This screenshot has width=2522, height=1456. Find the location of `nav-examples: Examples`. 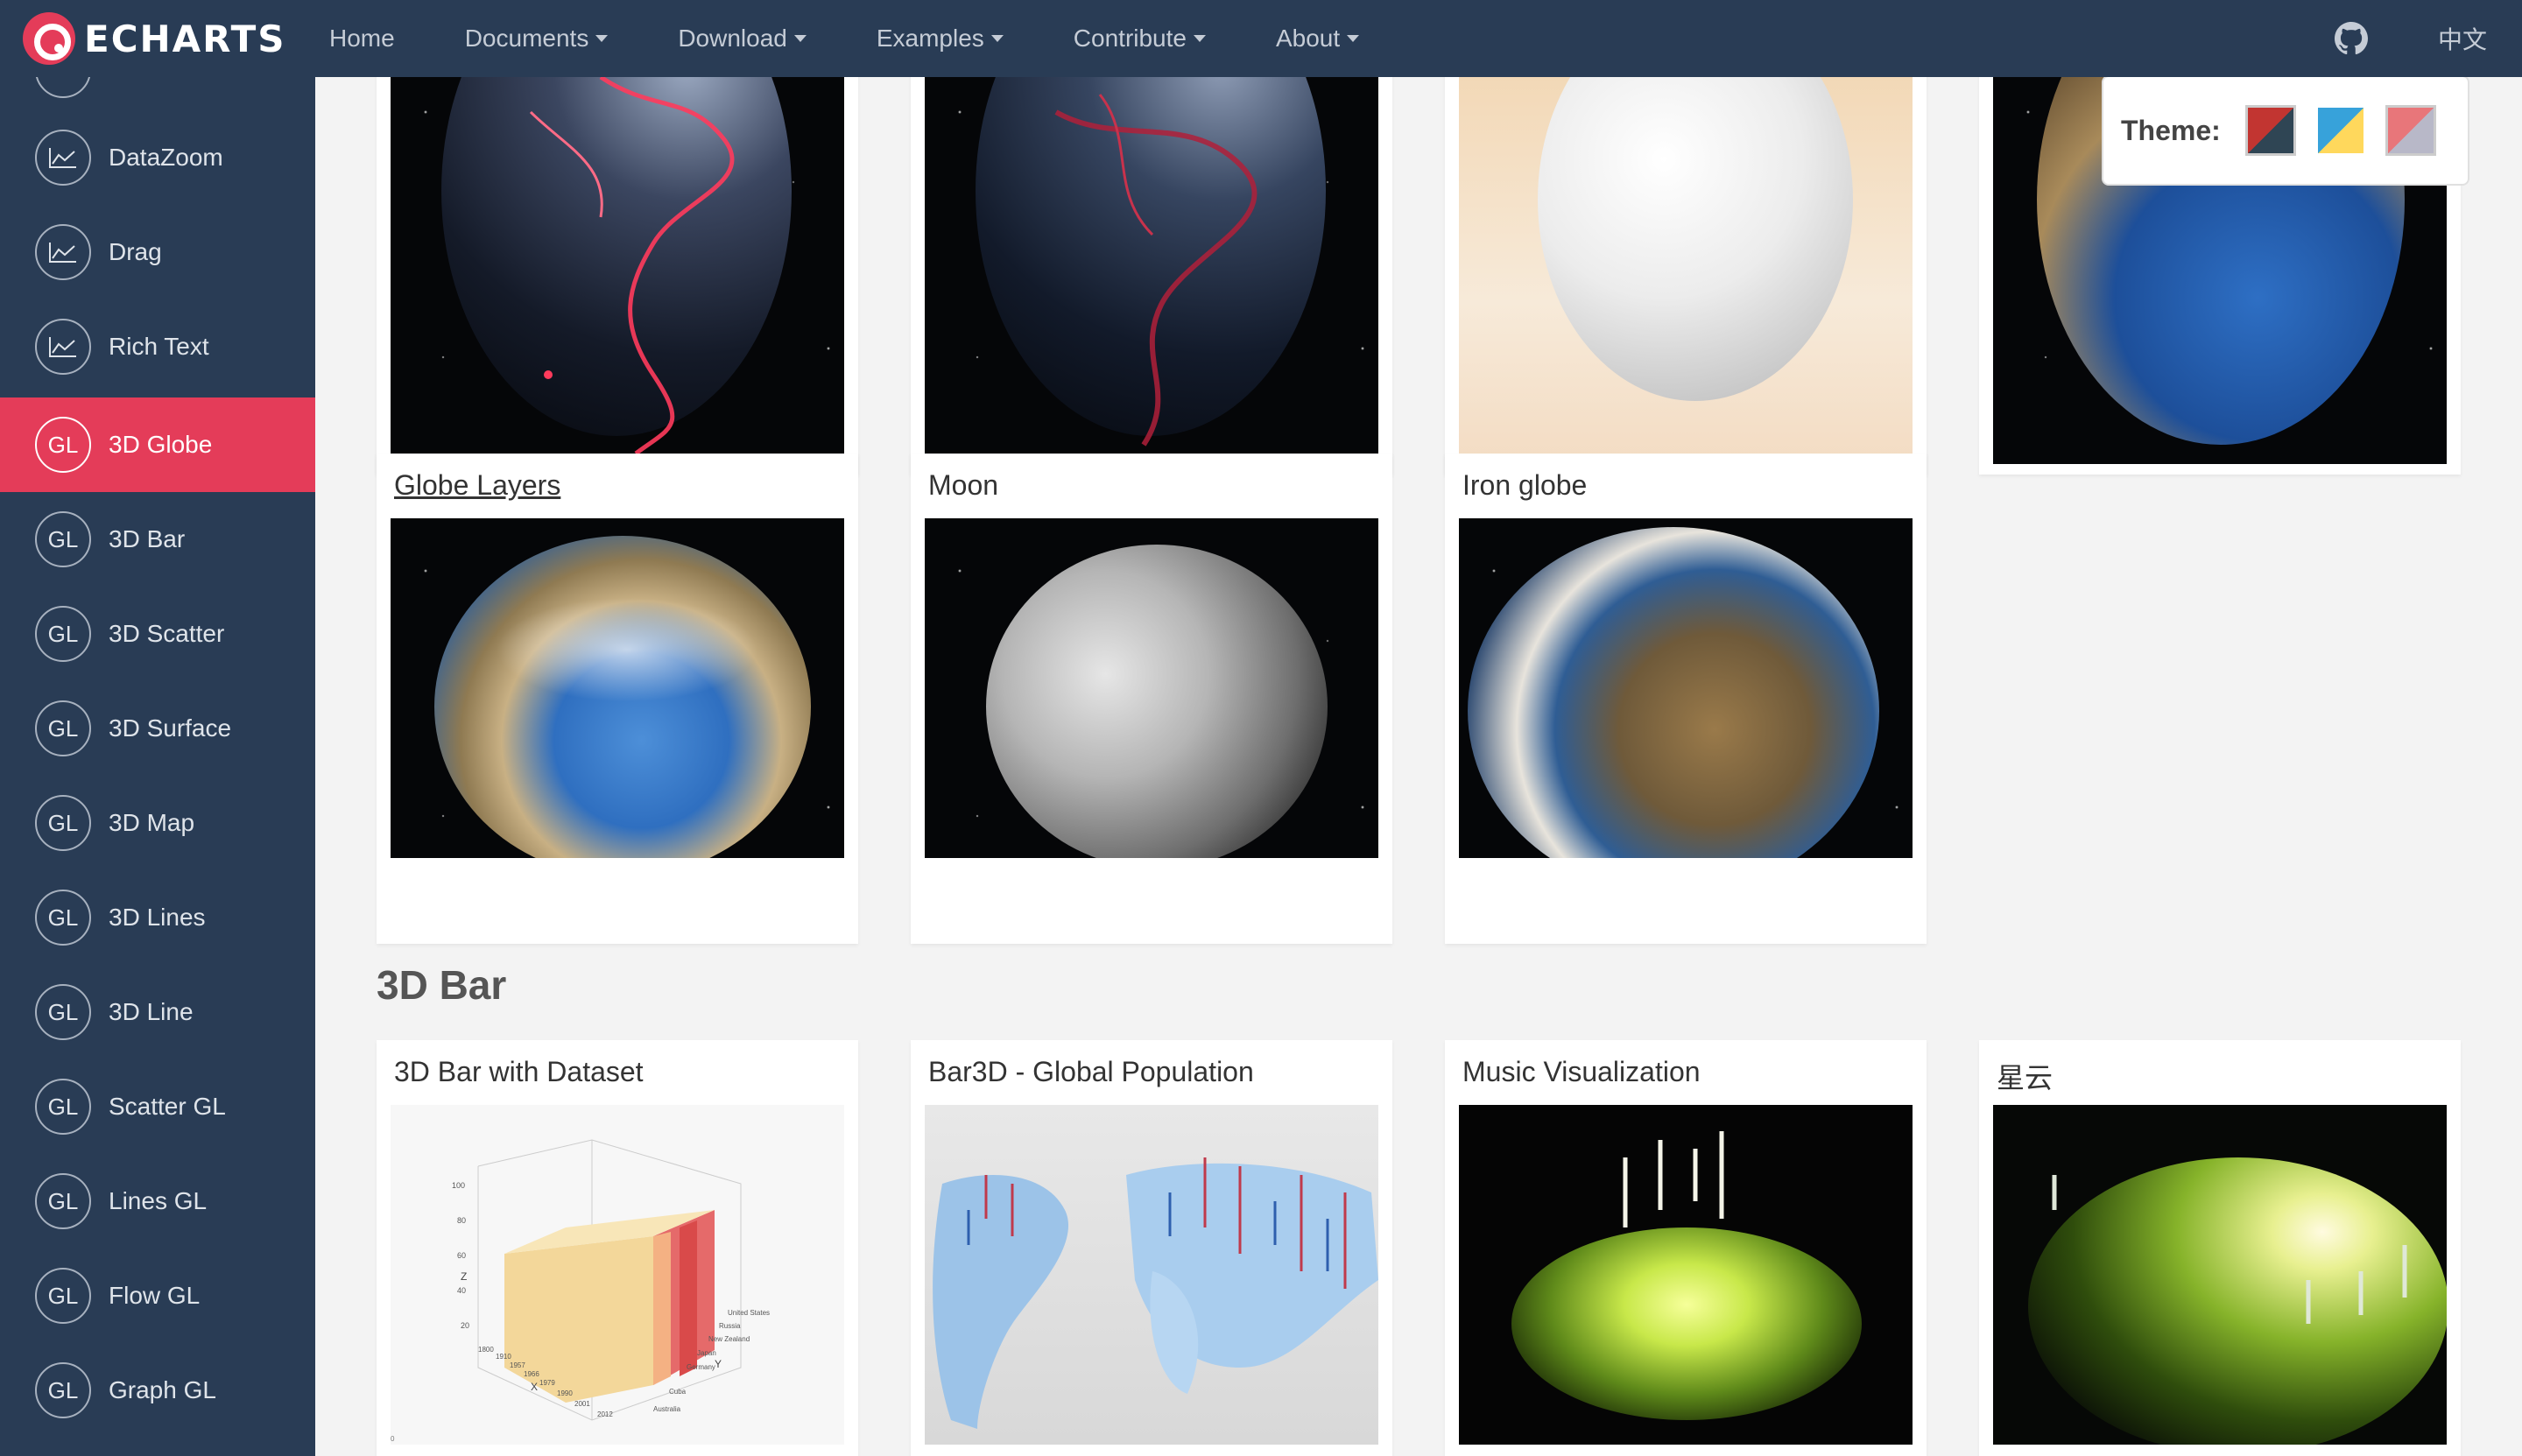

nav-examples: Examples is located at coordinates (940, 39).